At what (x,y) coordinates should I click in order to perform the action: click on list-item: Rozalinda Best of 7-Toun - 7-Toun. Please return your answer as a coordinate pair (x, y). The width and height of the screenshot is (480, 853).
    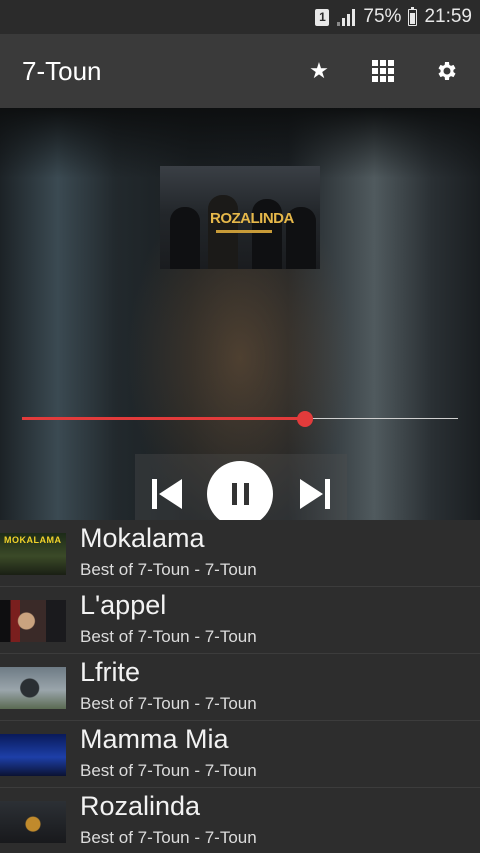
    Looking at the image, I should click on (240, 820).